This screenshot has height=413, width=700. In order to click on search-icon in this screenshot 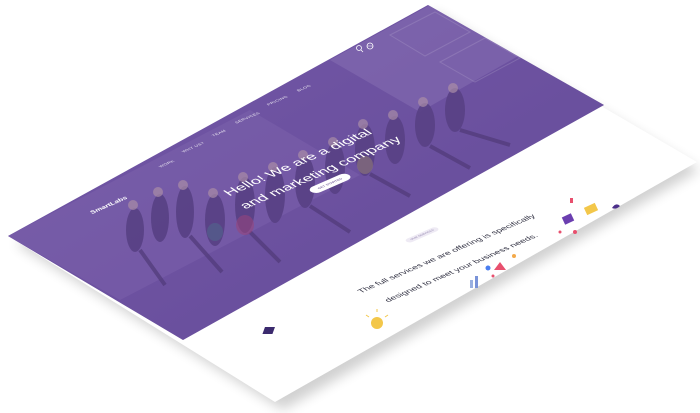, I will do `click(360, 49)`.